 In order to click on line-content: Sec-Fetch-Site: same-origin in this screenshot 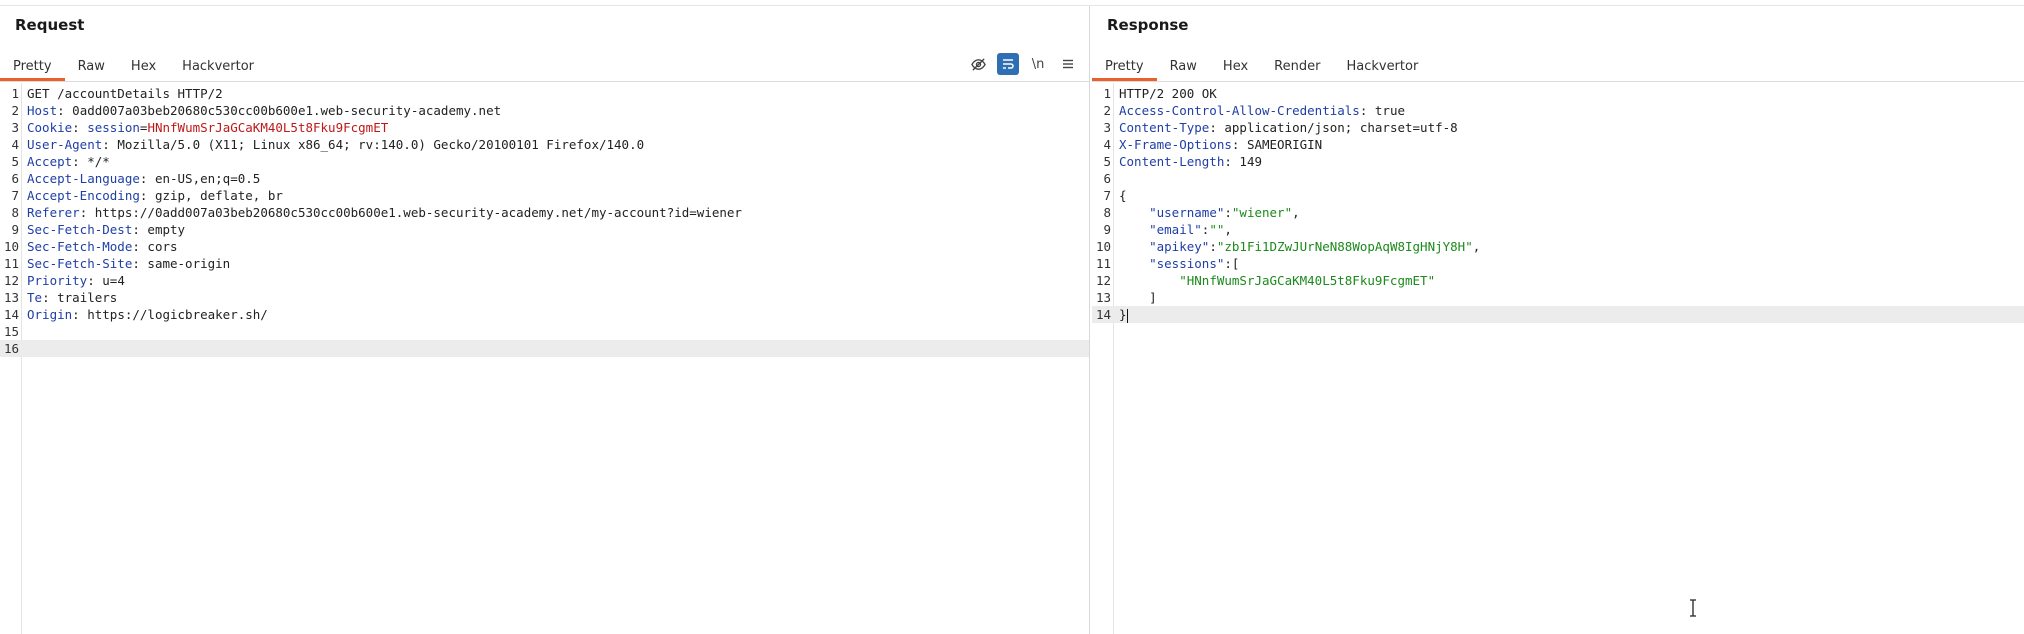, I will do `click(129, 263)`.